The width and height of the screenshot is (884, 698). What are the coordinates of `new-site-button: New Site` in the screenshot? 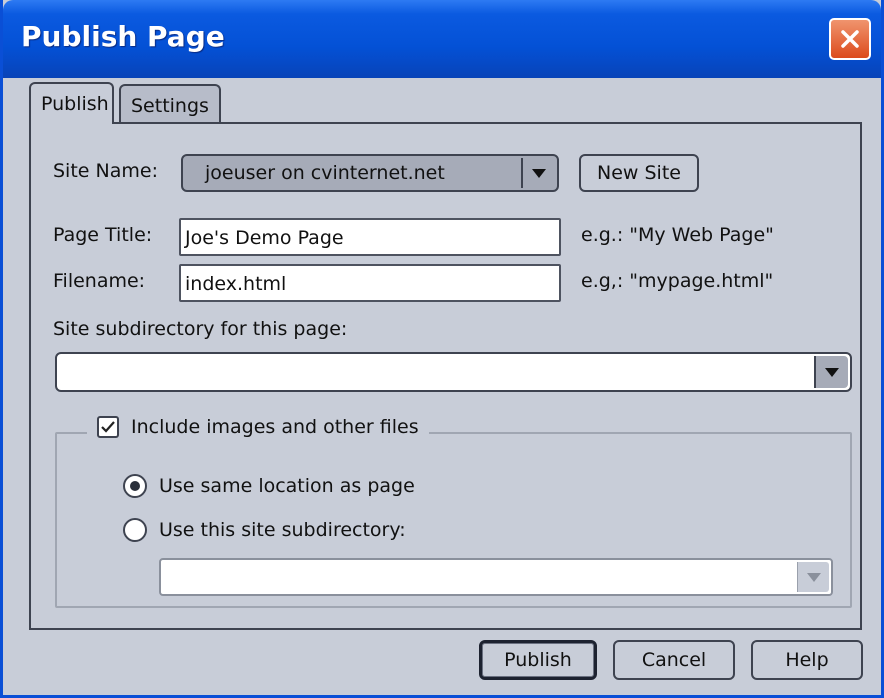 It's located at (639, 173).